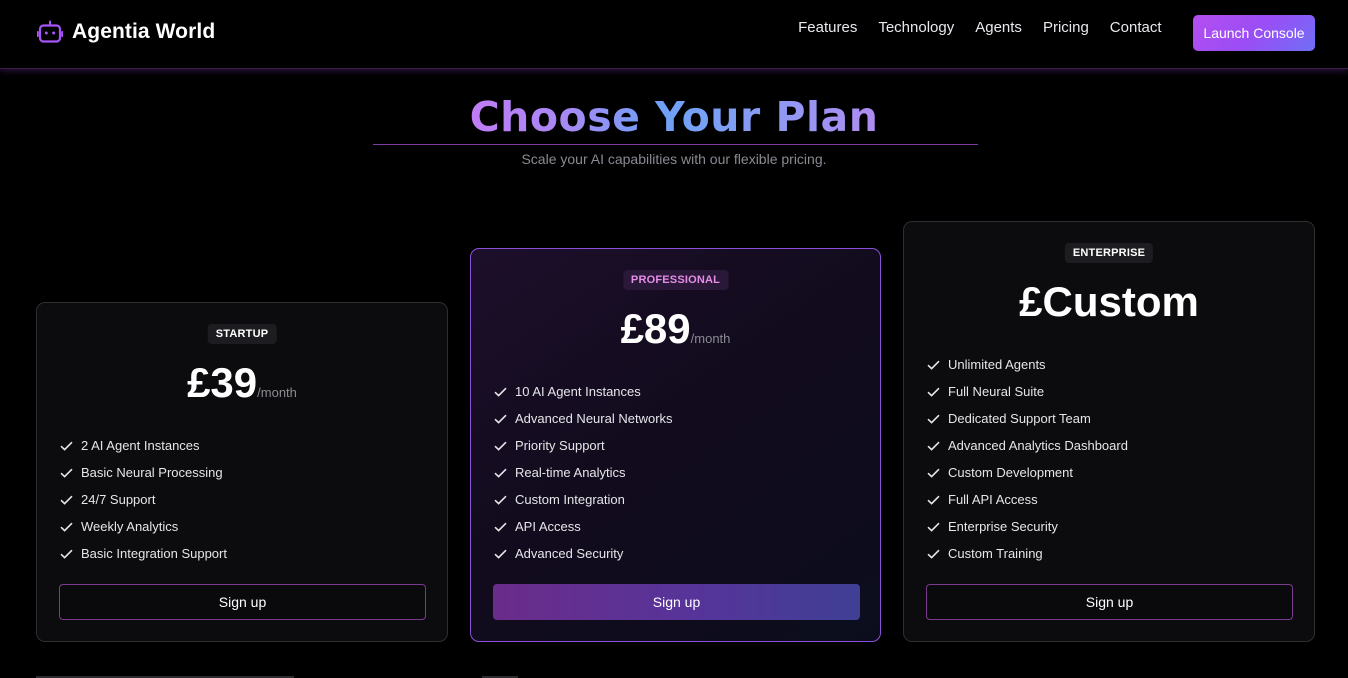 The width and height of the screenshot is (1348, 678). I want to click on feature-item: Priority Support, so click(583, 445).